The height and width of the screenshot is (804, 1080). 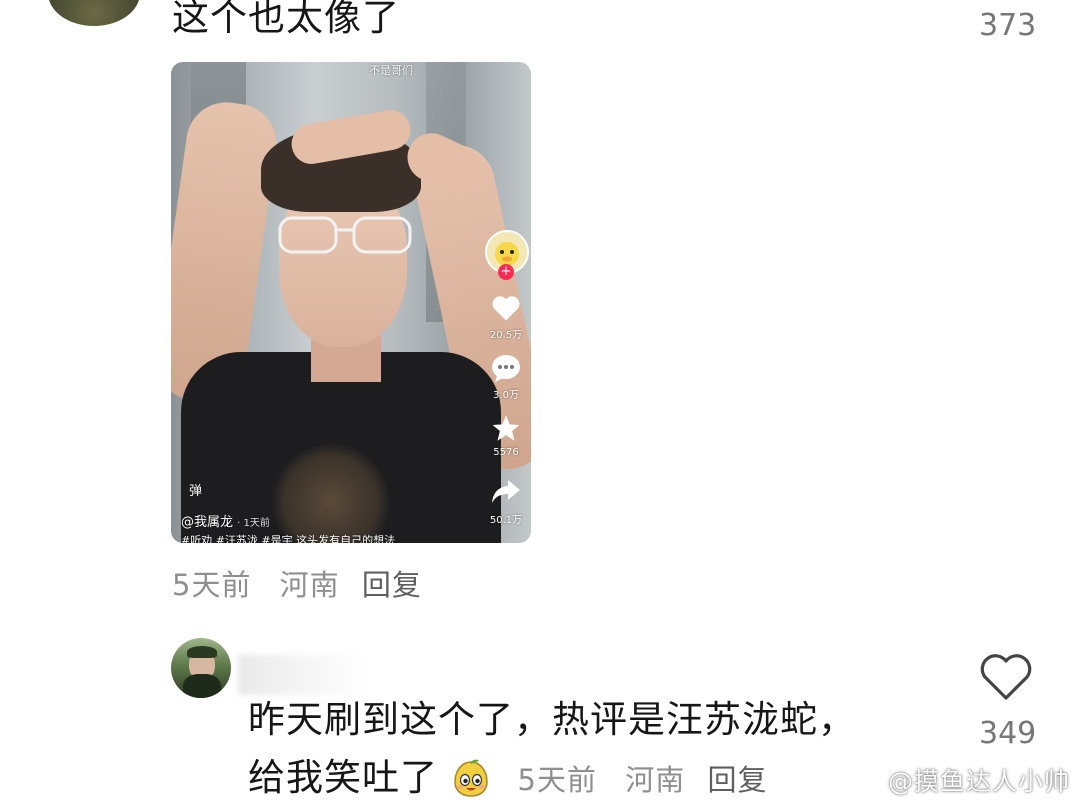 I want to click on glasses, so click(x=345, y=235).